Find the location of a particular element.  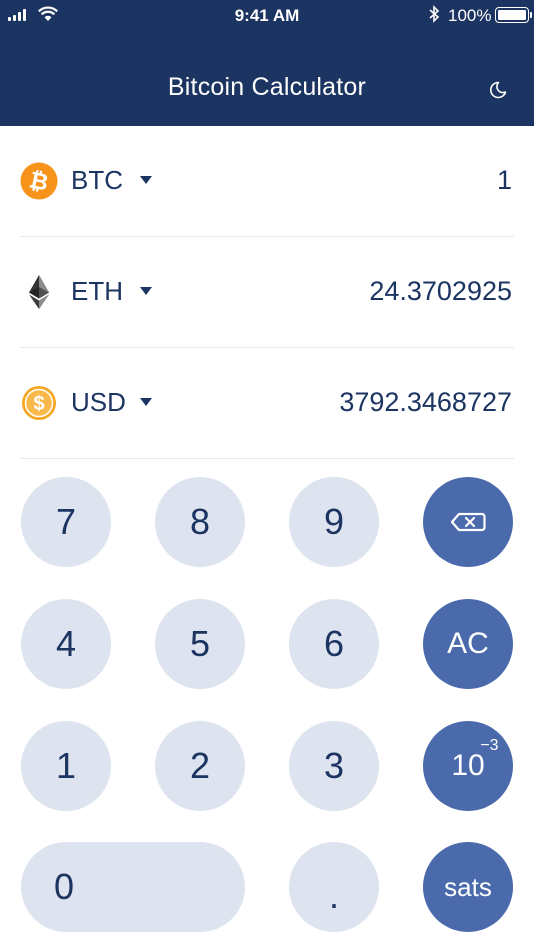

divider is located at coordinates (267, 458).